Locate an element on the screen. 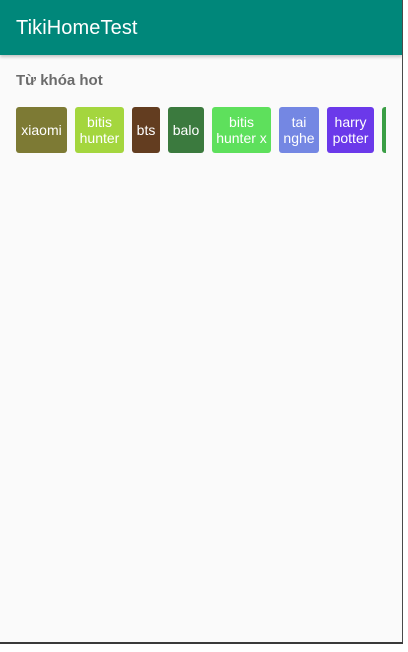 The height and width of the screenshot is (652, 408). keyword-chip-label: bts is located at coordinates (146, 130).